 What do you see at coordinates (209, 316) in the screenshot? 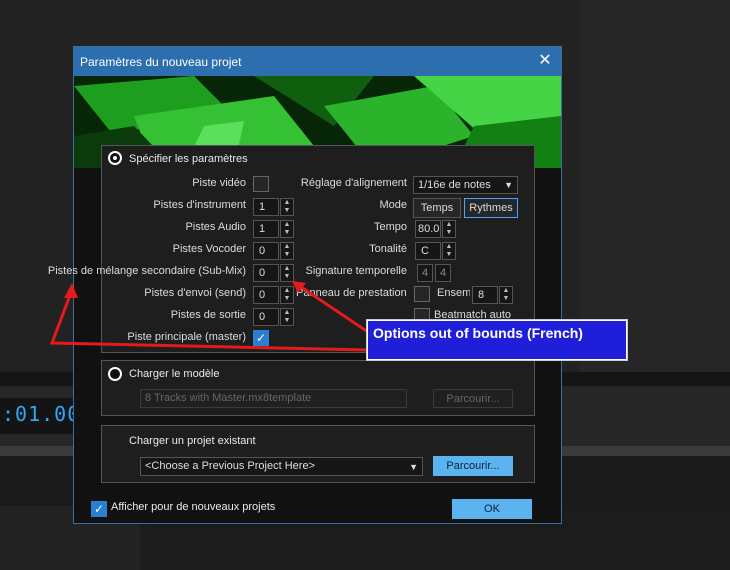
I see `annotation-arrows` at bounding box center [209, 316].